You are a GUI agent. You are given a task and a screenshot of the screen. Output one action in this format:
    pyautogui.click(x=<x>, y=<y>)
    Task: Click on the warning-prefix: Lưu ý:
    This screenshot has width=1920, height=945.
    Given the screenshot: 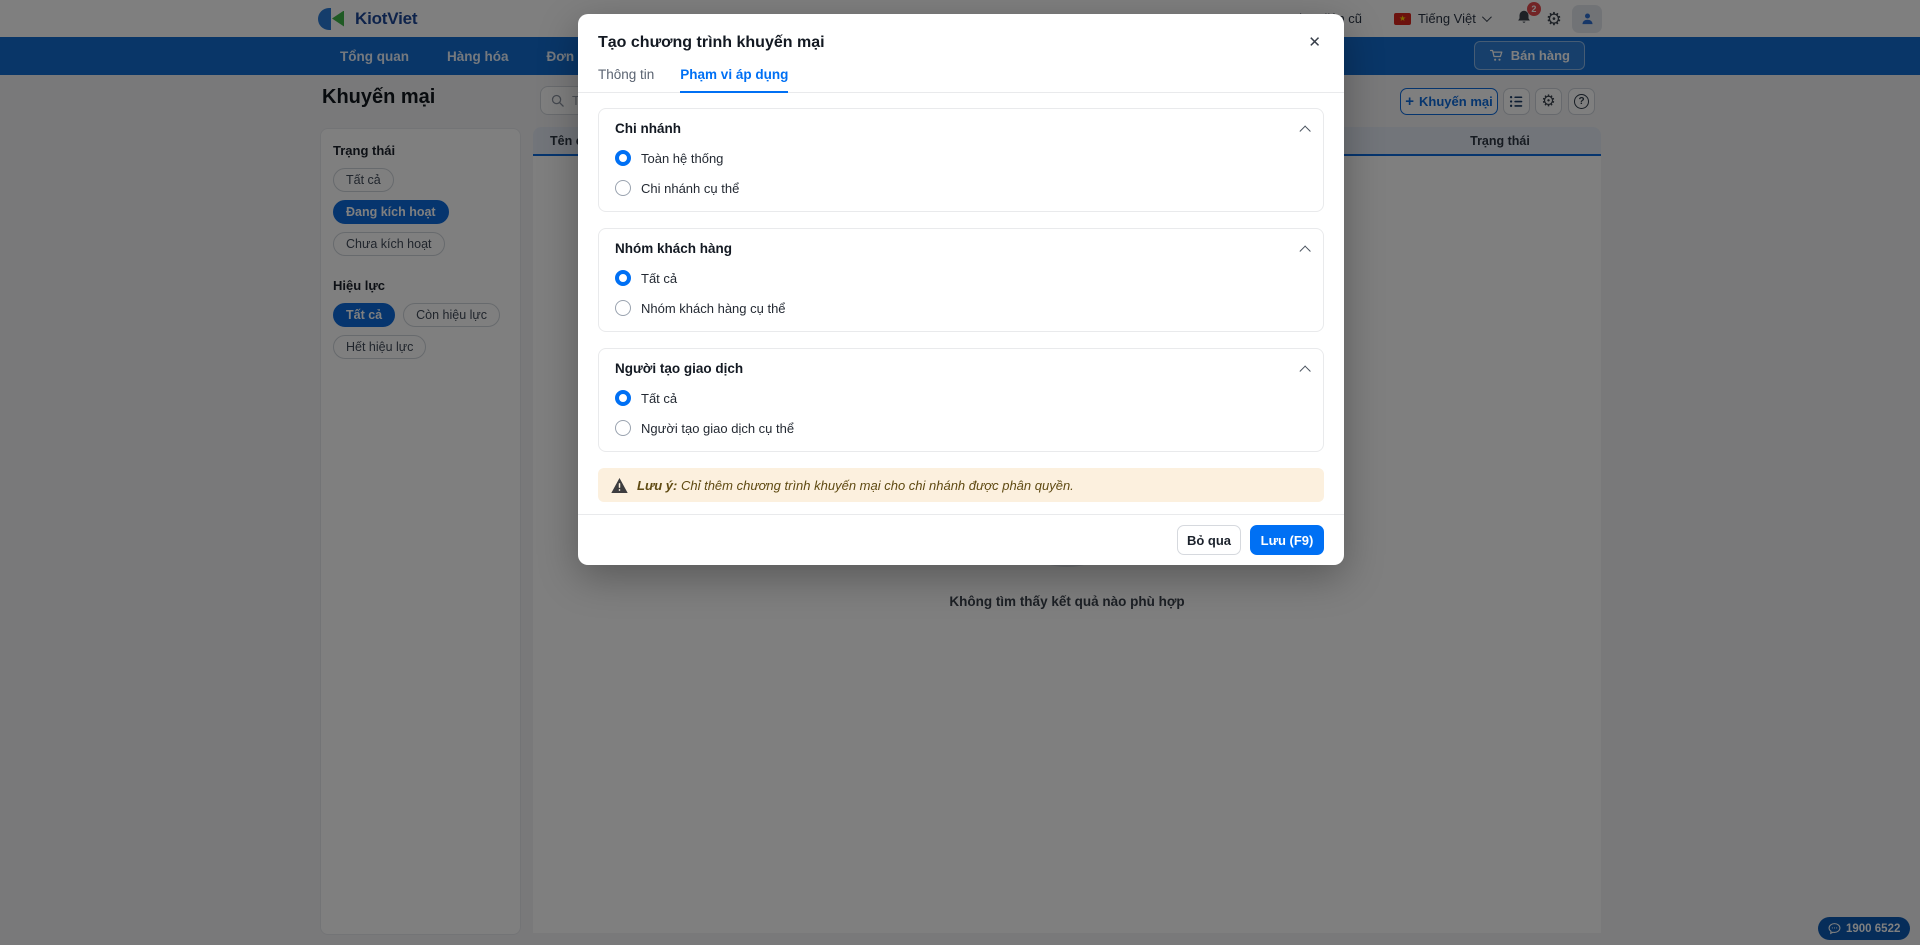 What is the action you would take?
    pyautogui.click(x=657, y=485)
    